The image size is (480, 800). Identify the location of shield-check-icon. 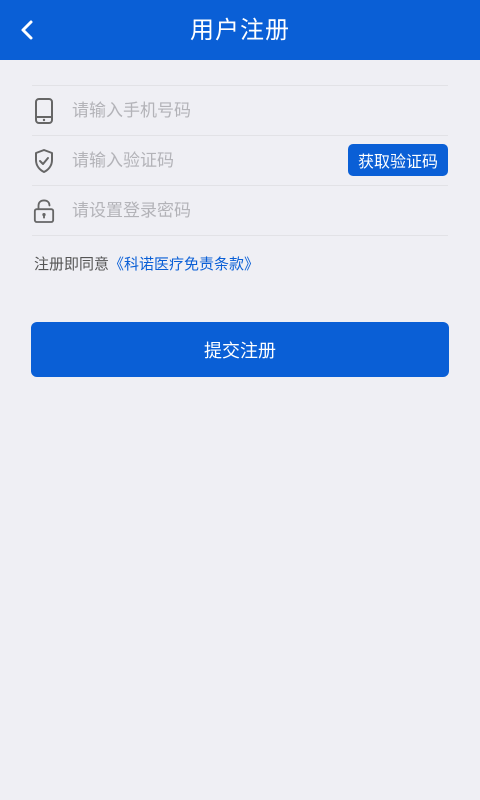
(44, 161).